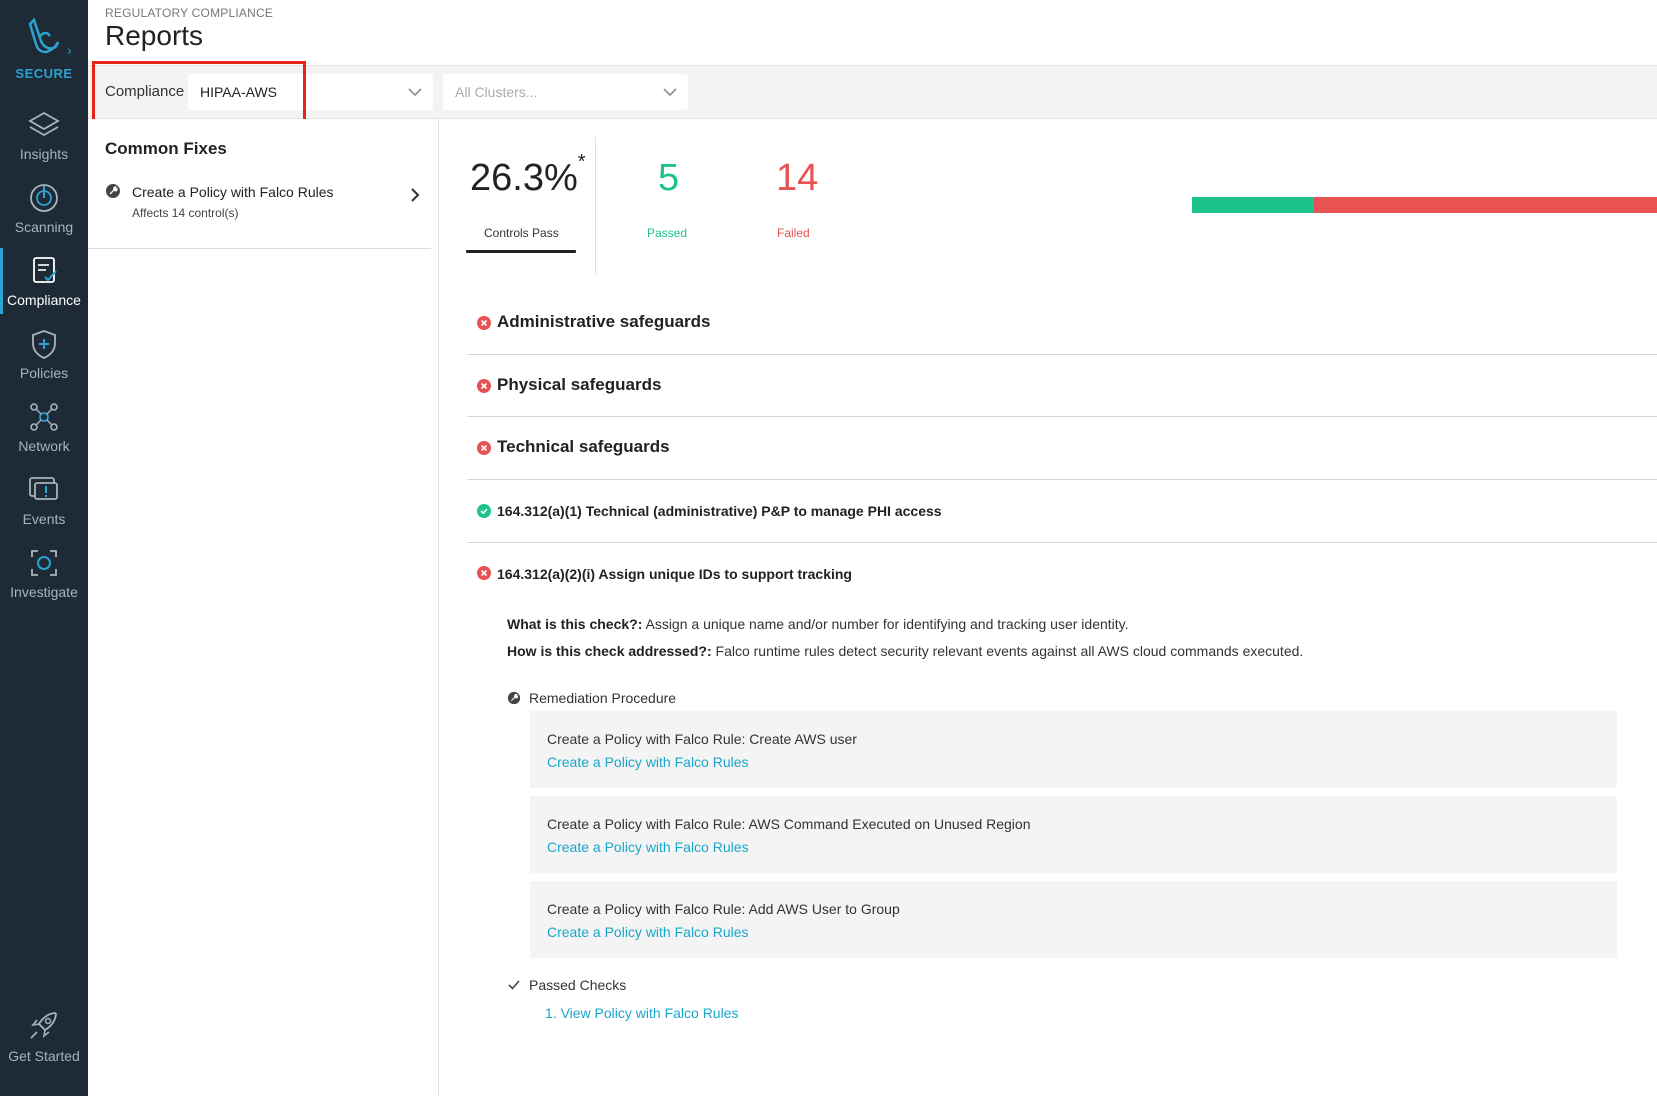 The width and height of the screenshot is (1657, 1096). What do you see at coordinates (578, 985) in the screenshot?
I see `passed-checks-title: Passed Checks` at bounding box center [578, 985].